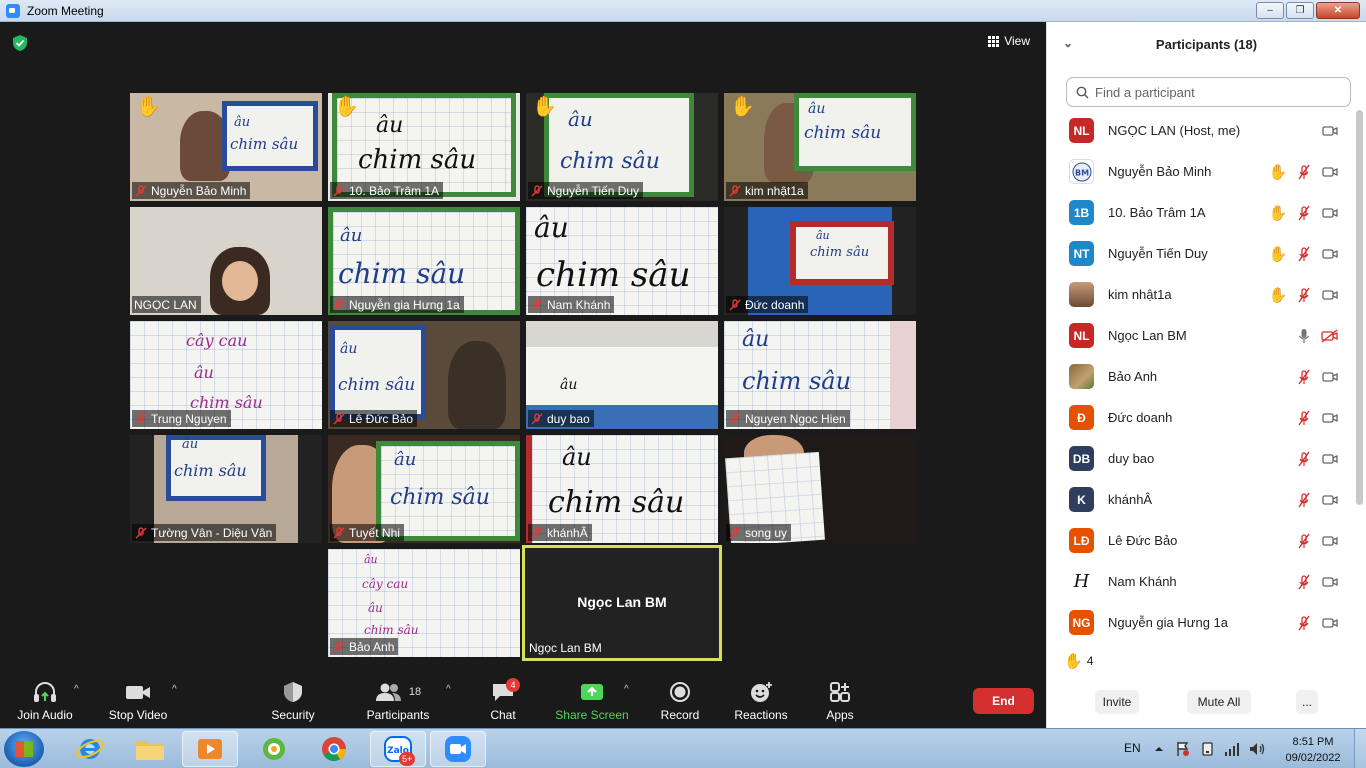 The image size is (1366, 768). What do you see at coordinates (1360, 748) in the screenshot?
I see `show-desktop-button` at bounding box center [1360, 748].